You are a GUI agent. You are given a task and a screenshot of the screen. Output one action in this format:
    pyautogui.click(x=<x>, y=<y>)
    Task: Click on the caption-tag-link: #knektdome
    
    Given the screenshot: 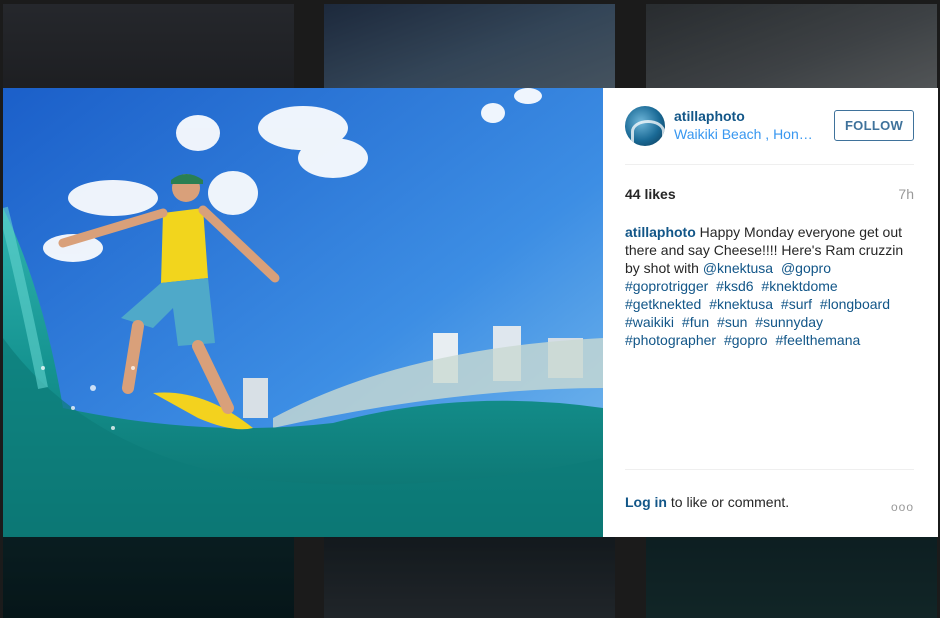 What is the action you would take?
    pyautogui.click(x=799, y=286)
    